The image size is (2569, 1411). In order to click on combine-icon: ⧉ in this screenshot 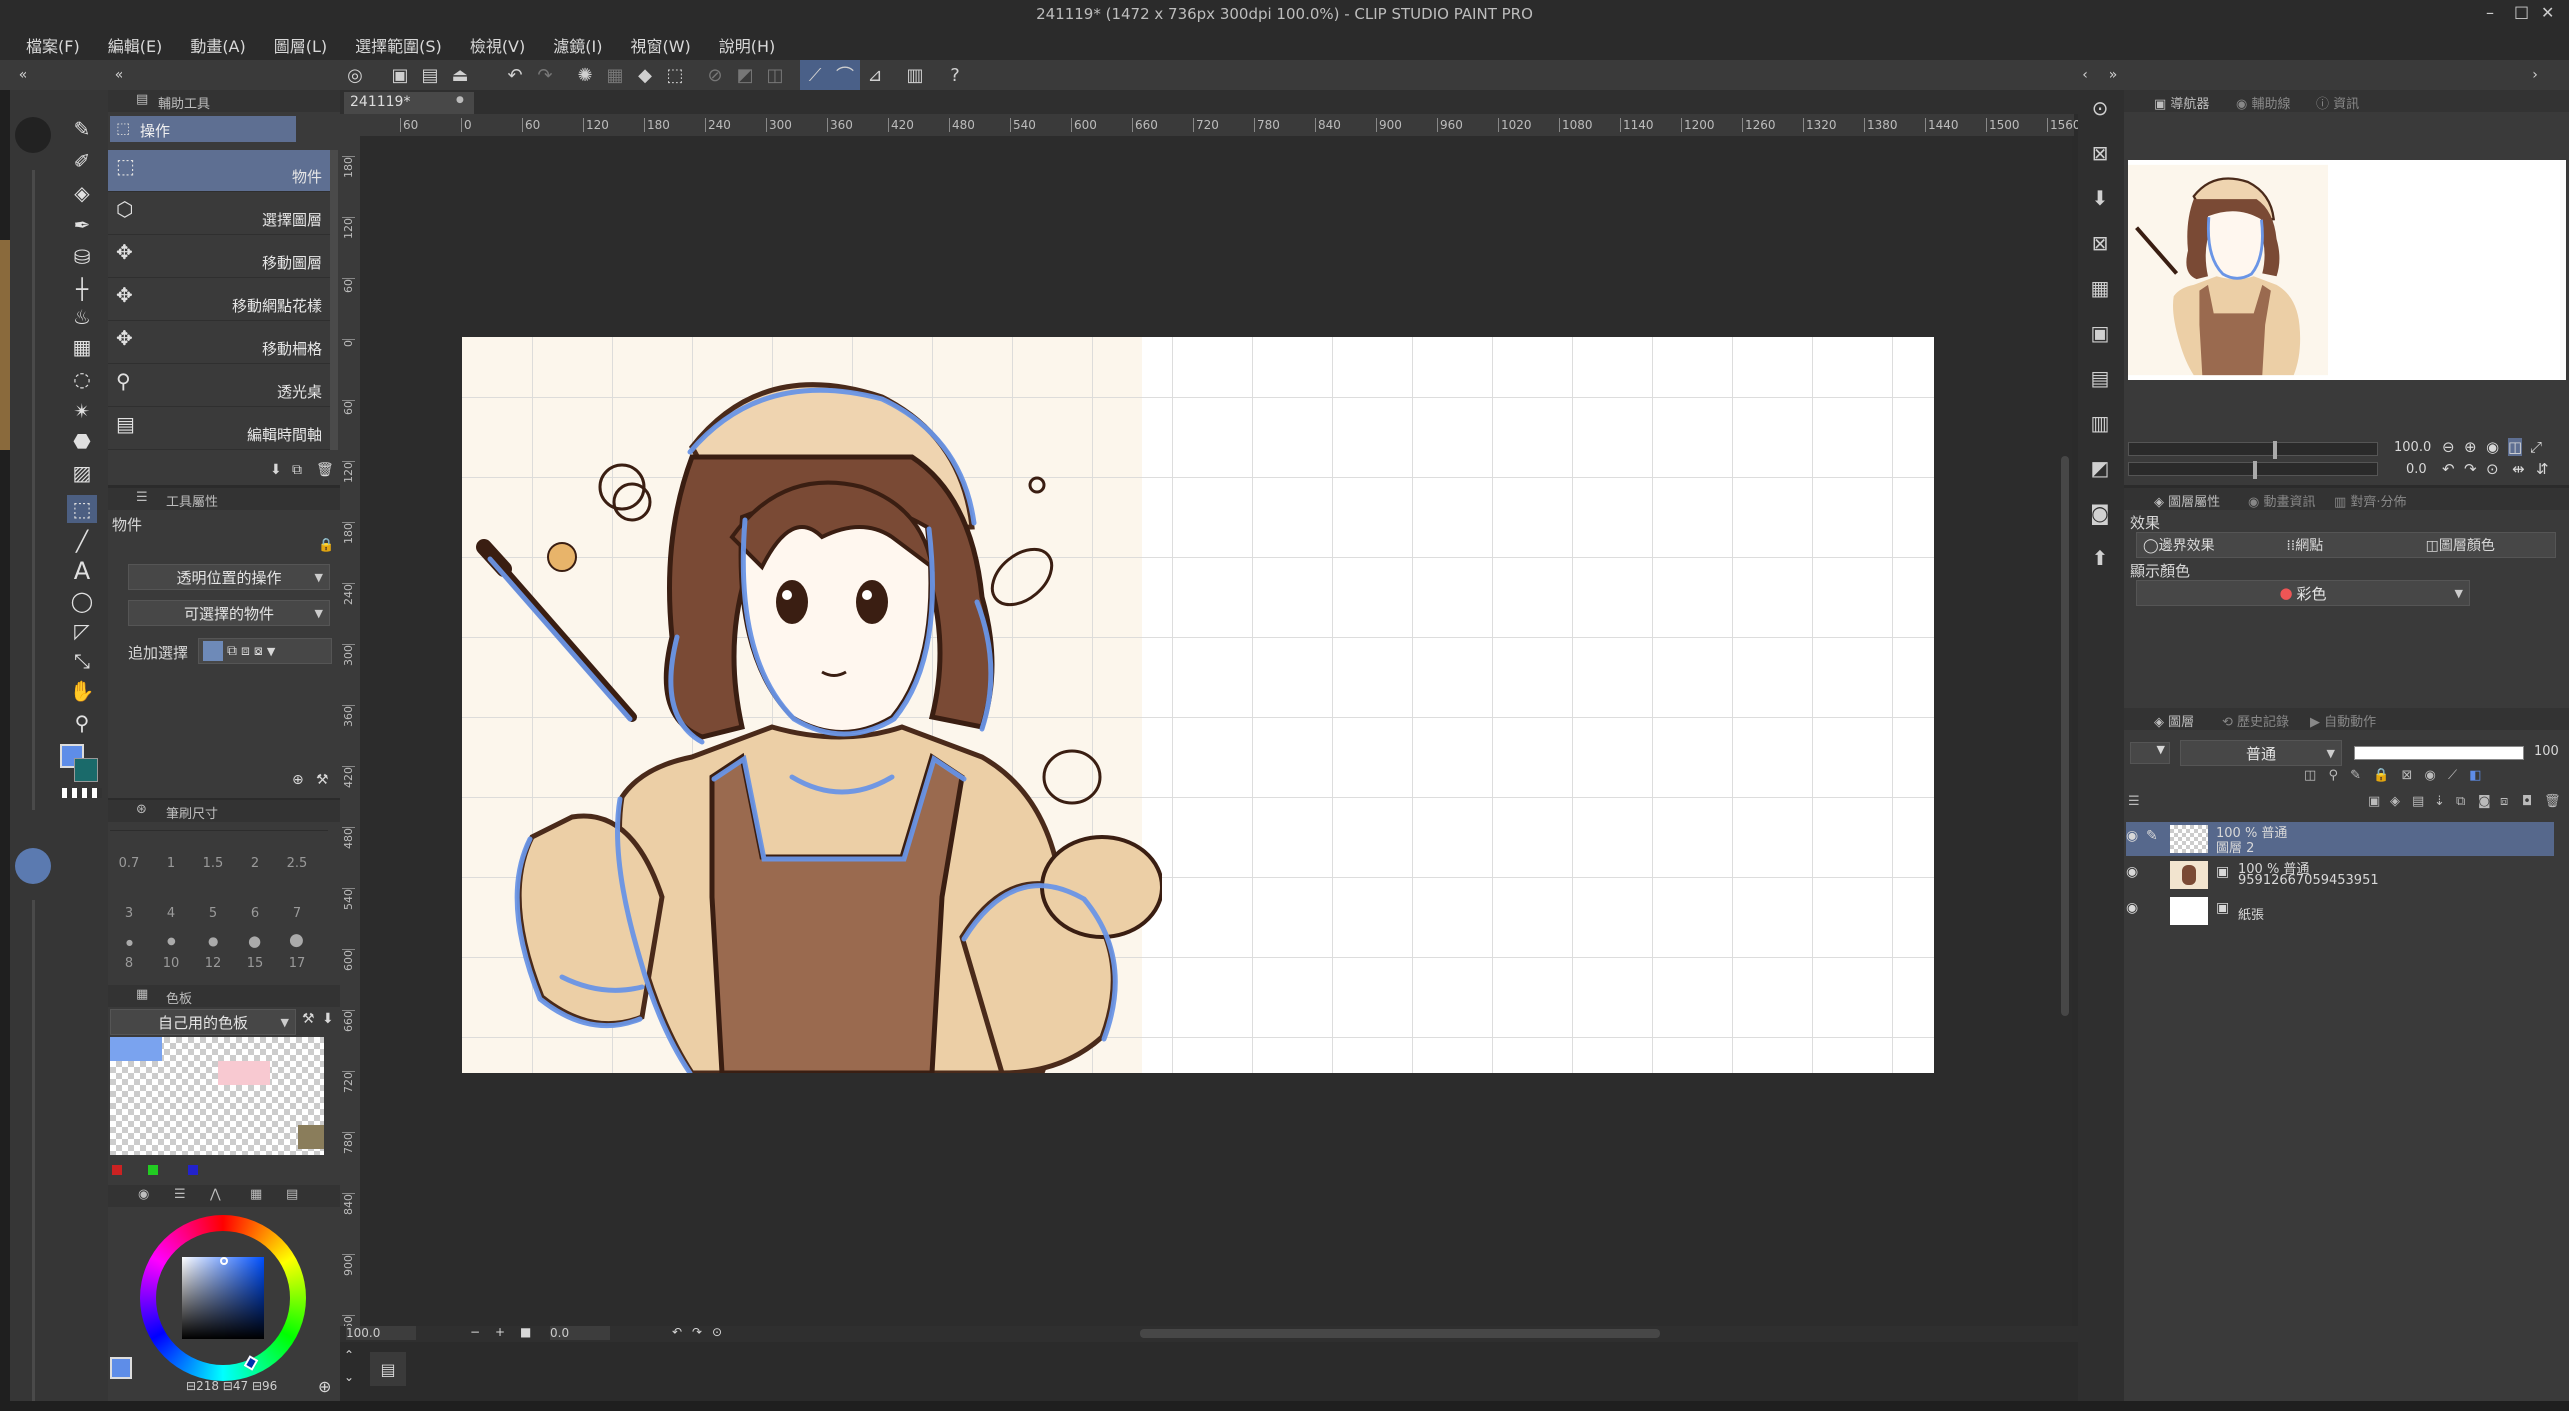, I will do `click(2460, 801)`.